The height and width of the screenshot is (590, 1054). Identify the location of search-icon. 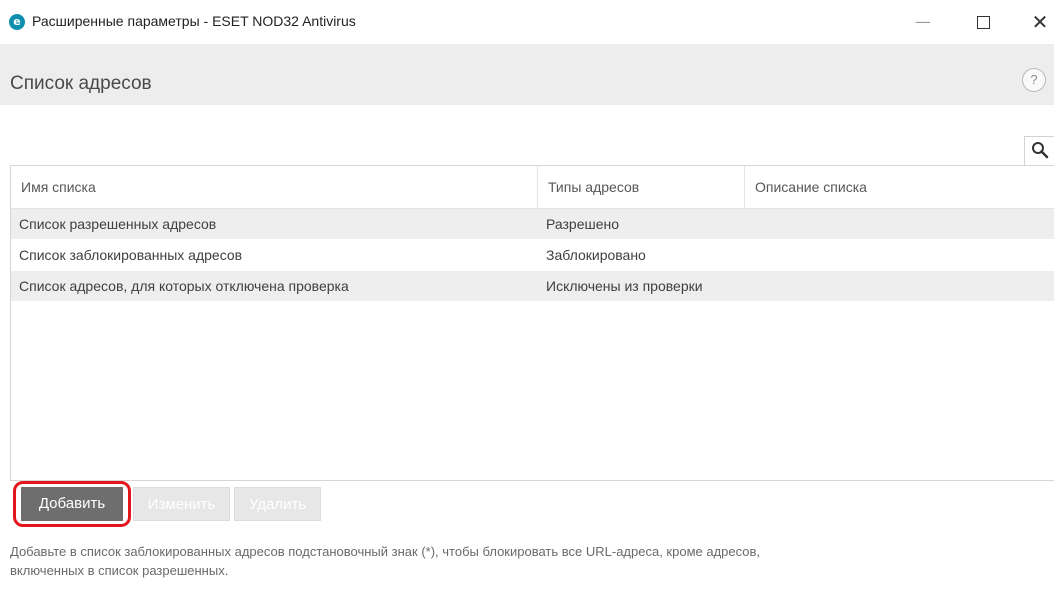
(1040, 150).